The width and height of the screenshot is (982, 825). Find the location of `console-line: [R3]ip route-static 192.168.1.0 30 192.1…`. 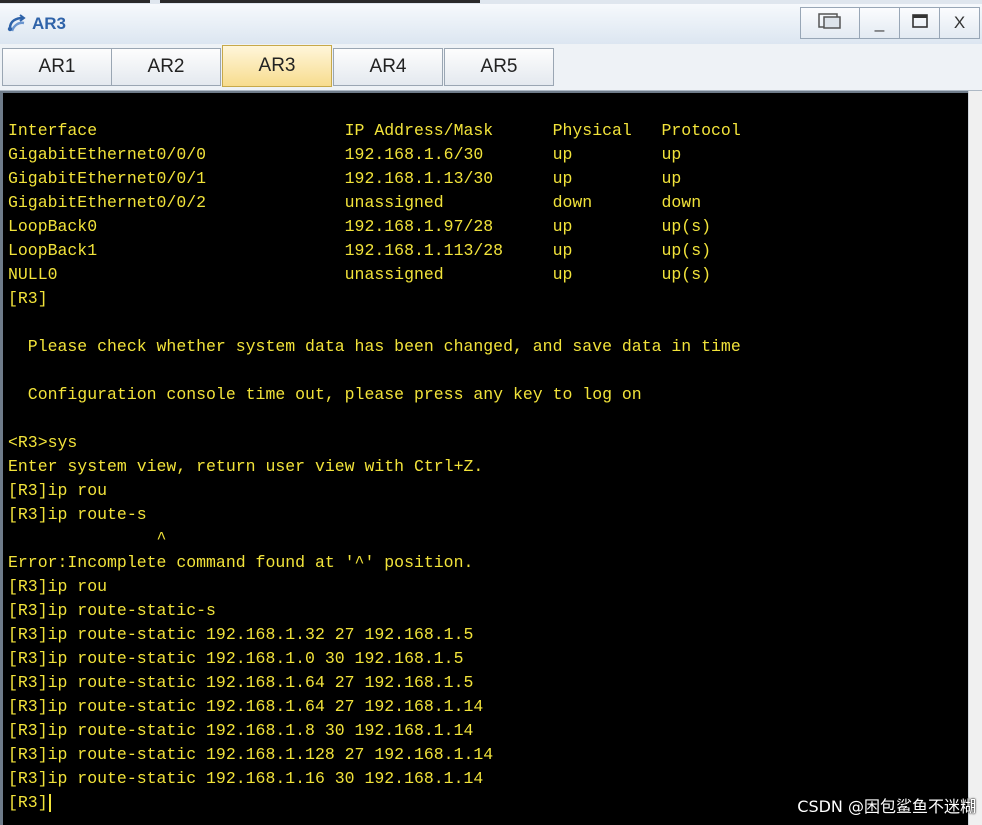

console-line: [R3]ip route-static 192.168.1.0 30 192.1… is located at coordinates (236, 658).